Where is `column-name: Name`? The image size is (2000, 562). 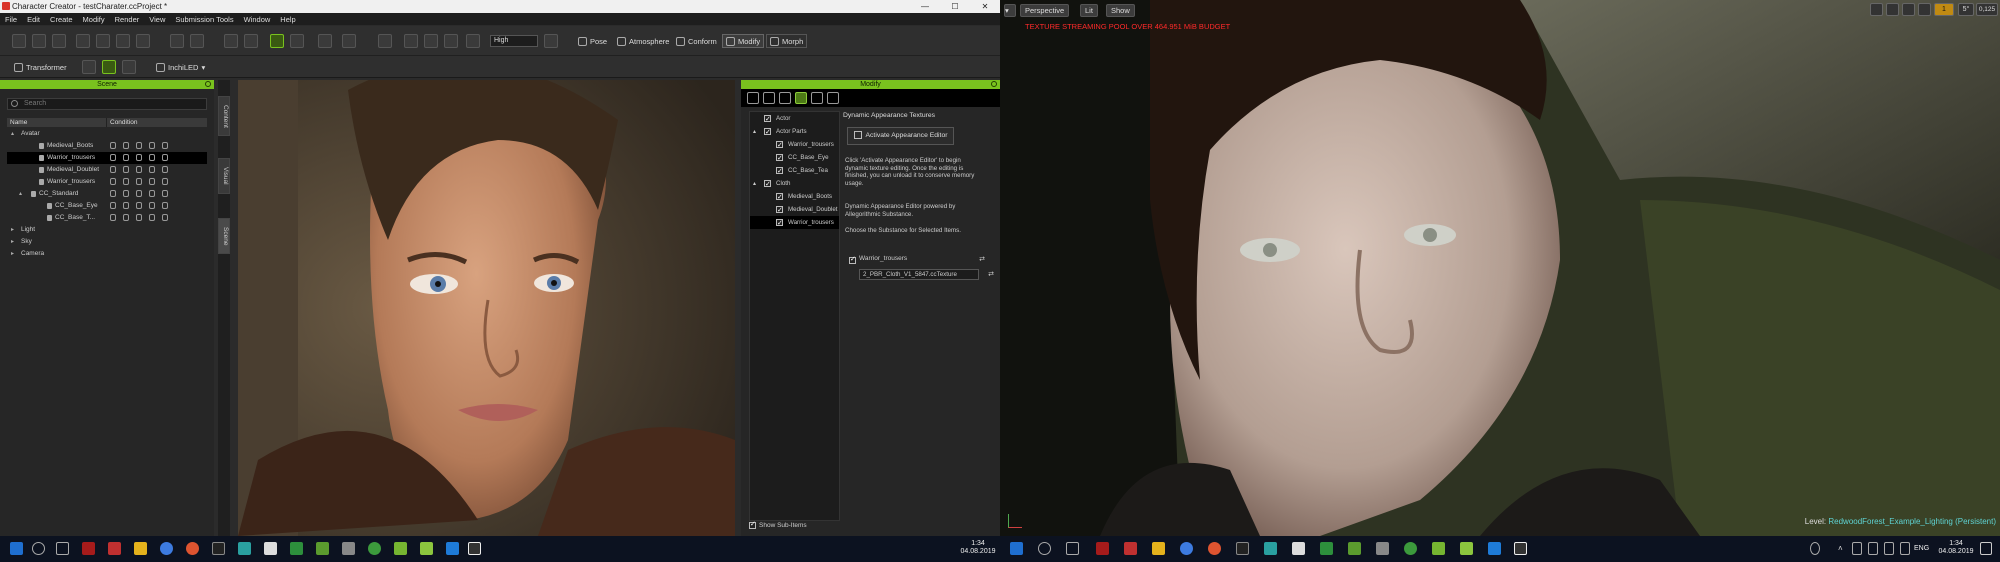 column-name: Name is located at coordinates (57, 122).